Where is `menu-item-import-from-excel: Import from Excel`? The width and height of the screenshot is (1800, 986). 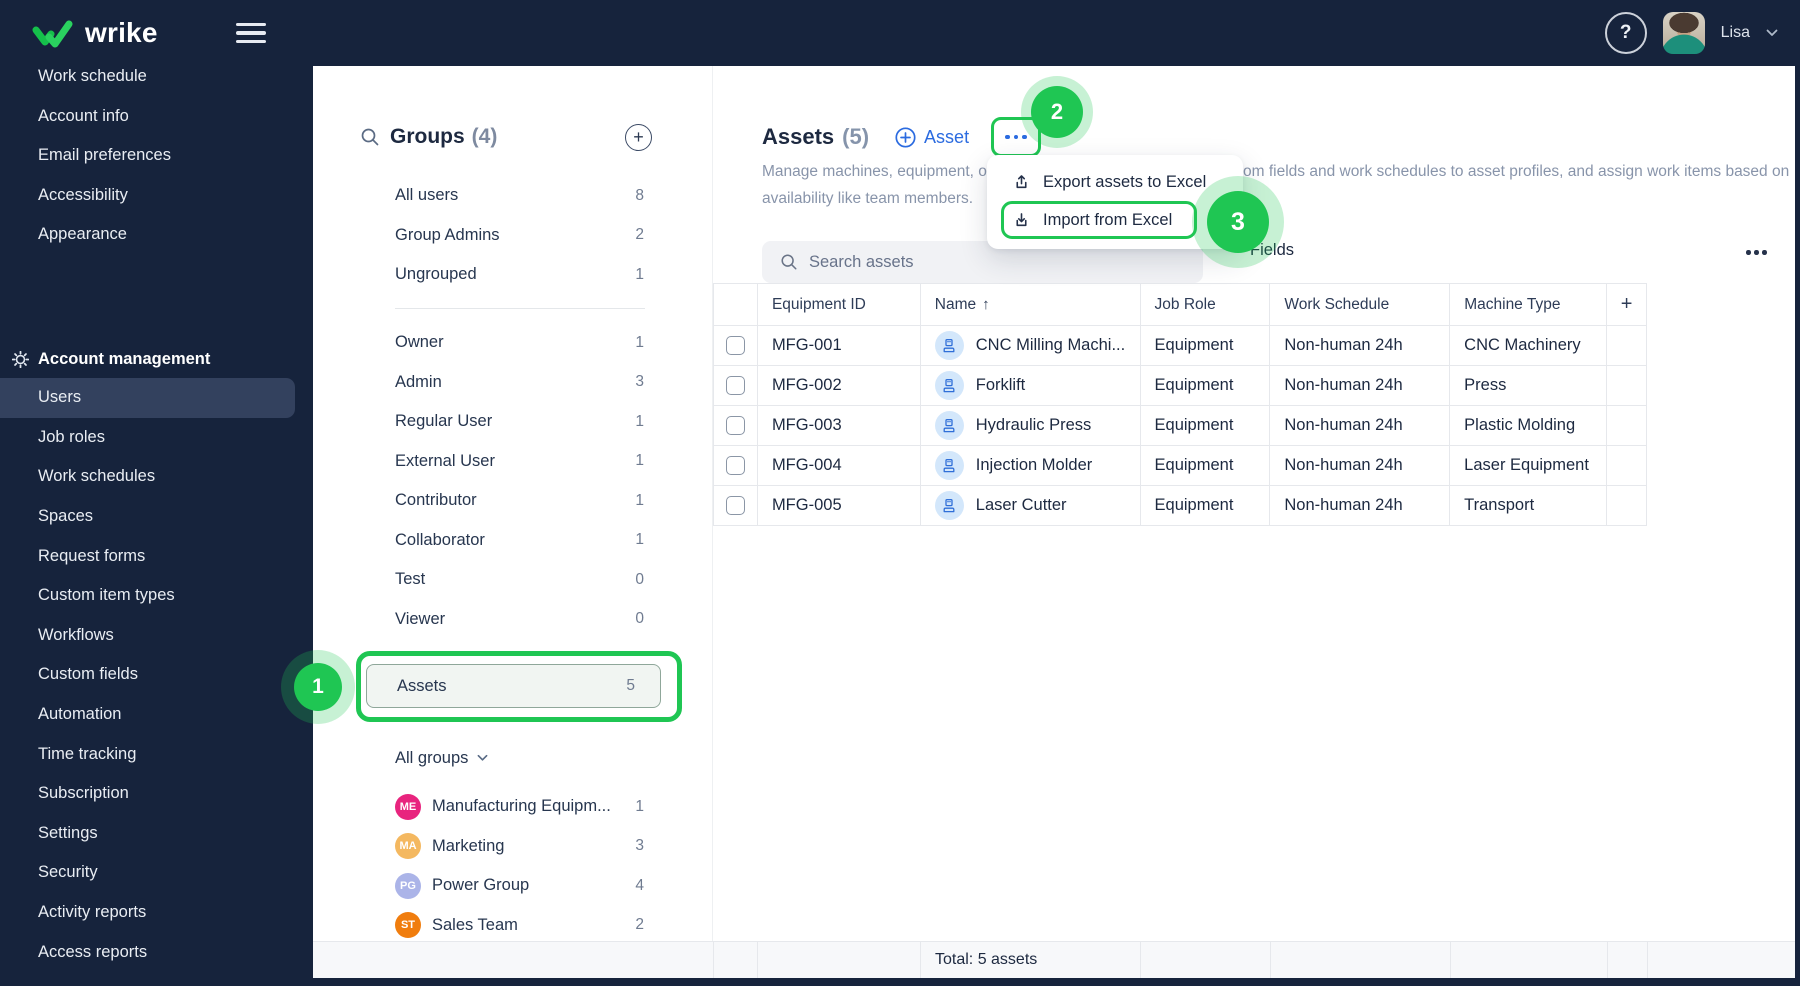 menu-item-import-from-excel: Import from Excel is located at coordinates (1099, 220).